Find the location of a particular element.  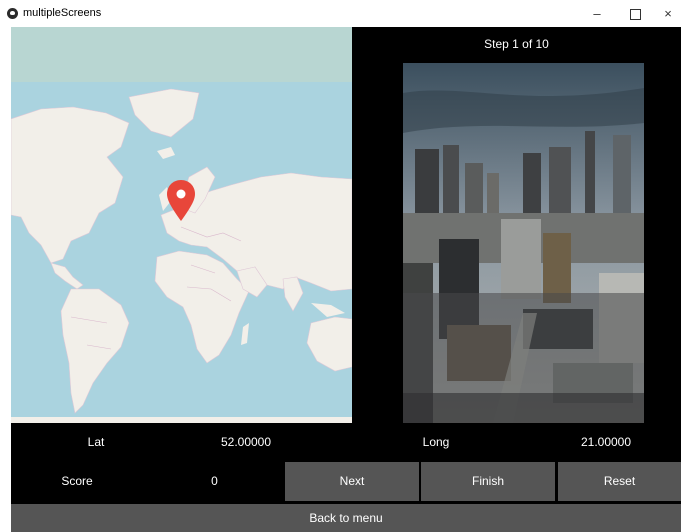

title-bar: multipleScreens – × is located at coordinates (340, 13).